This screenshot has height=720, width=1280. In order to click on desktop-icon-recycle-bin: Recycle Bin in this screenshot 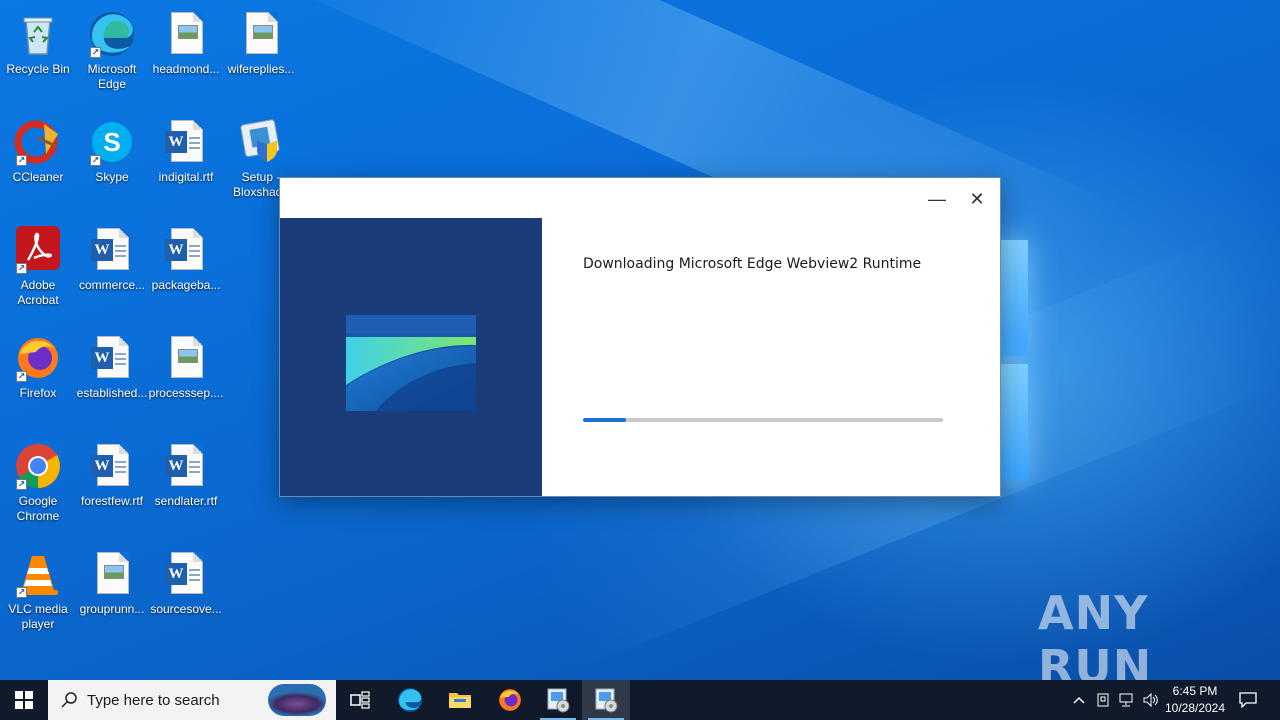, I will do `click(38, 54)`.